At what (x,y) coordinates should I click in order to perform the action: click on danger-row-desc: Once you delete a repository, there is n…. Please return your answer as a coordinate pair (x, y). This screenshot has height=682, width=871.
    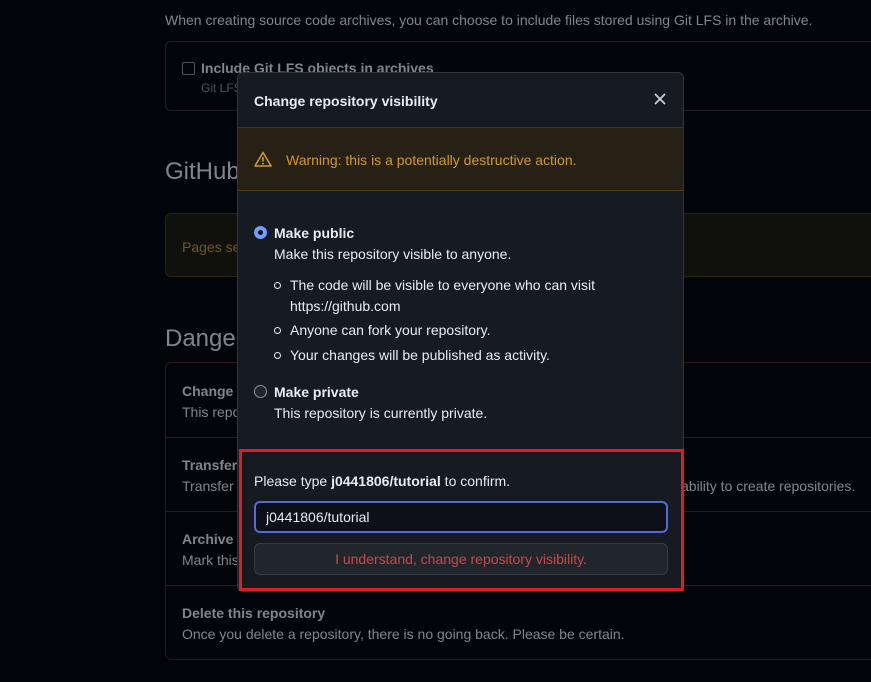
    Looking at the image, I should click on (403, 634).